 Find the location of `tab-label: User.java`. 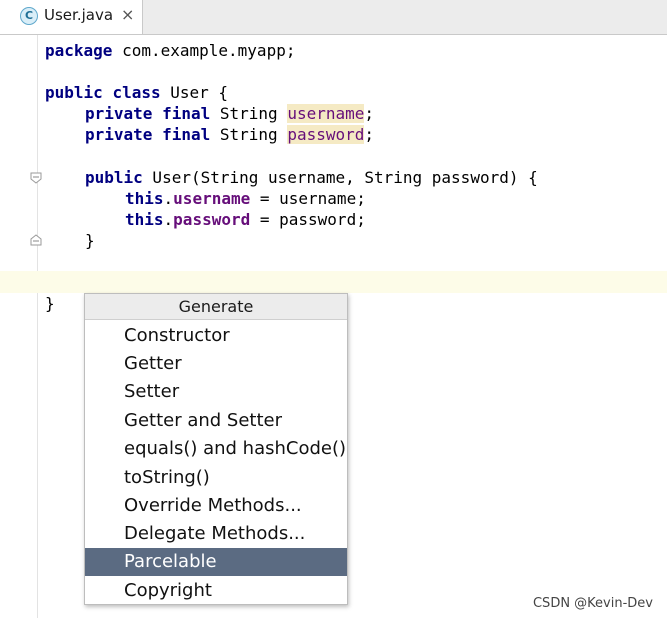

tab-label: User.java is located at coordinates (79, 15).